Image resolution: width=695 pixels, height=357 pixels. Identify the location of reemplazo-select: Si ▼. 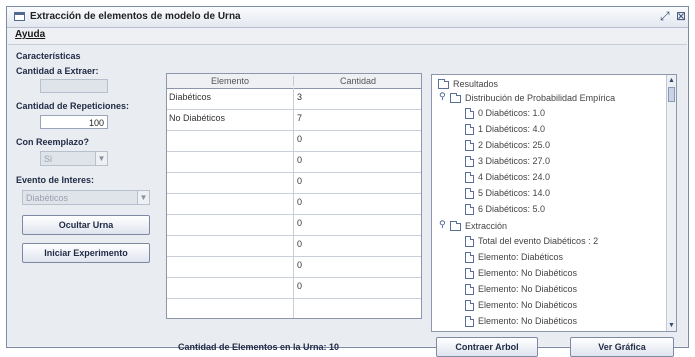
(74, 158).